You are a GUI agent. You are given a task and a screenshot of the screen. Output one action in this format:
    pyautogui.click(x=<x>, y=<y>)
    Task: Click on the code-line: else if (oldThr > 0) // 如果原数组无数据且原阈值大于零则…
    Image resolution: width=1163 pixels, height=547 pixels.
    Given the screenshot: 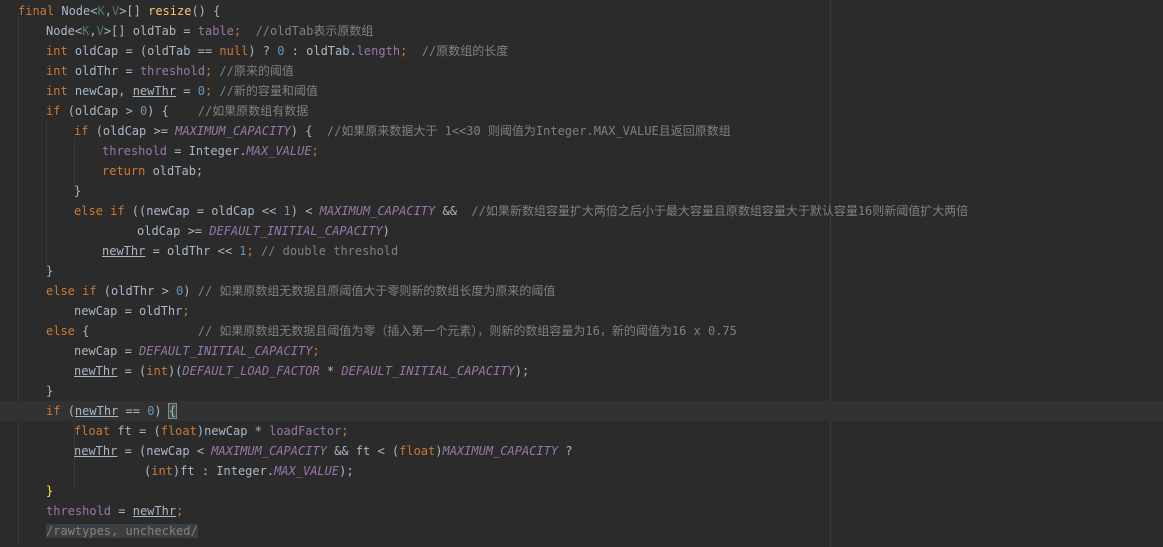 What is the action you would take?
    pyautogui.click(x=581, y=291)
    